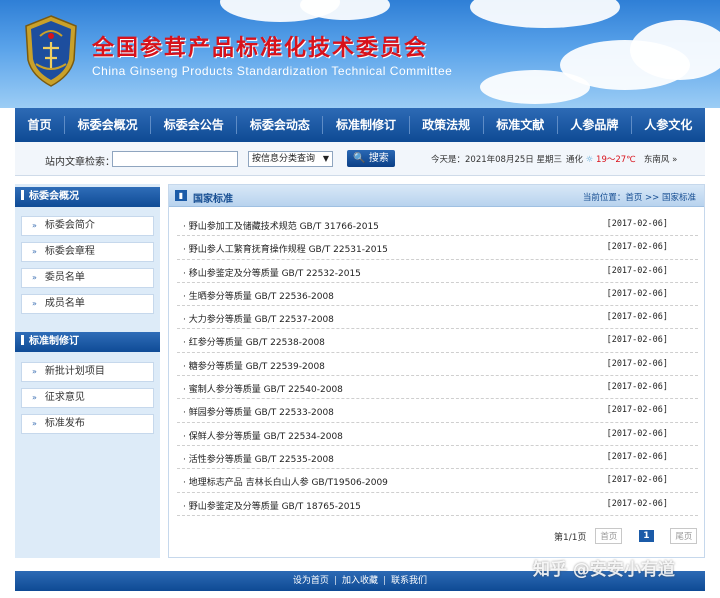 The width and height of the screenshot is (720, 598). Describe the element at coordinates (437, 295) in the screenshot. I see `list-item: · 生晒参分等质量 GB/T 22536-2008 [2017-02-06]` at that location.